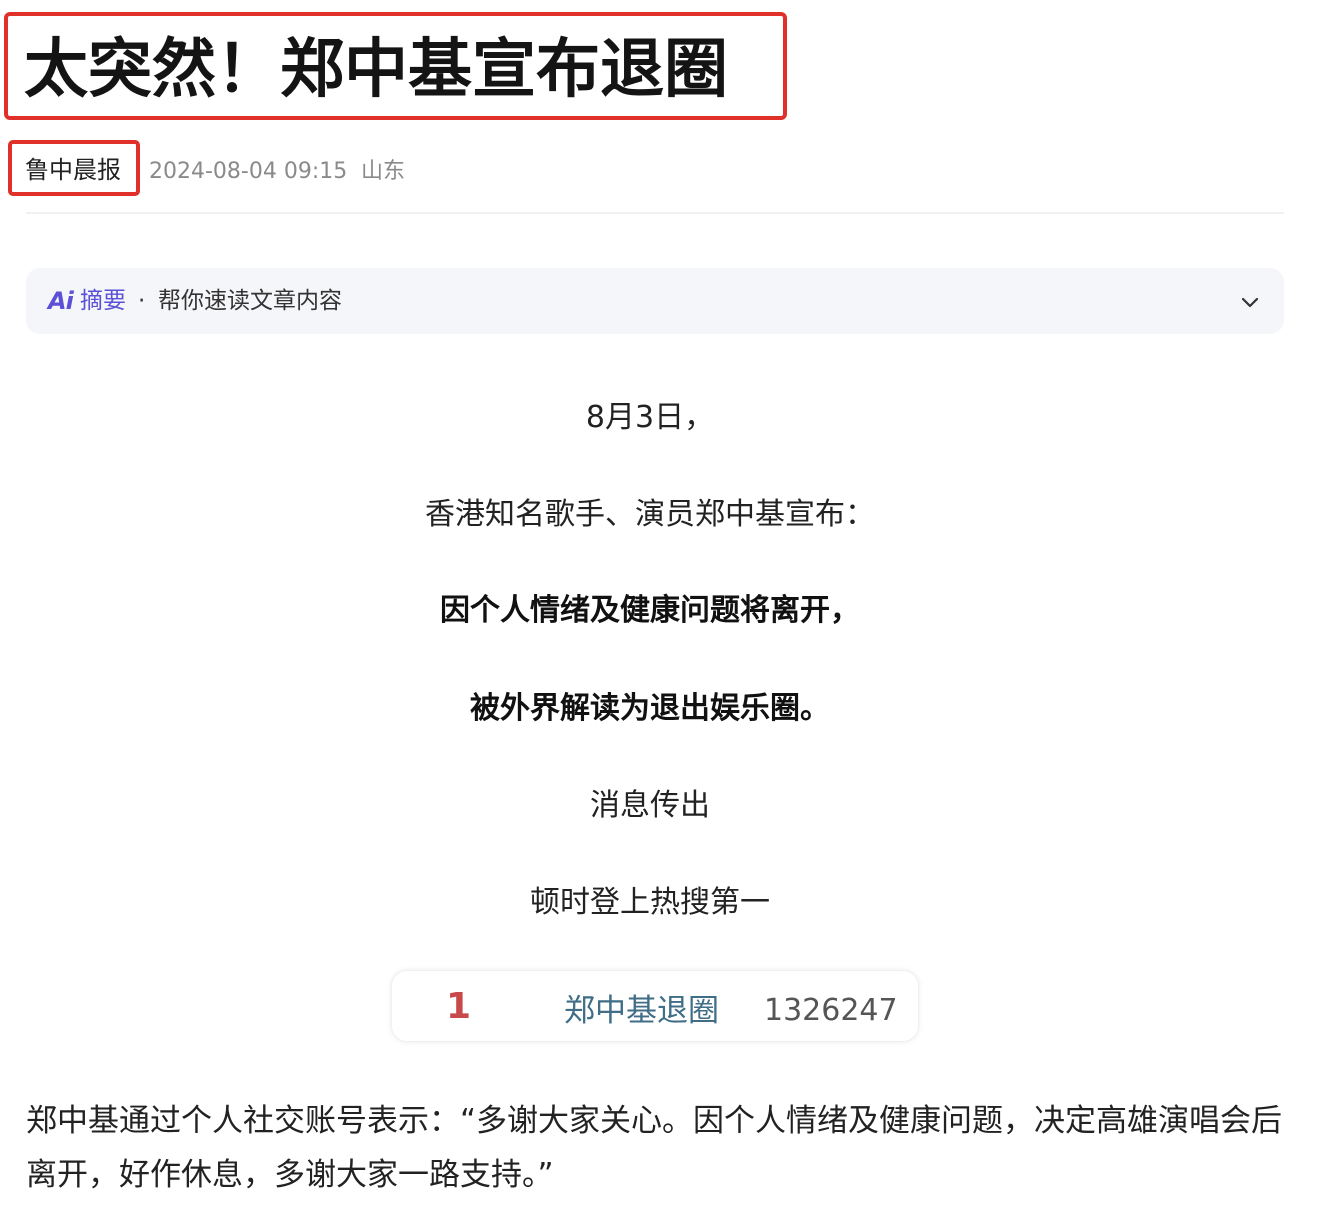 This screenshot has width=1338, height=1230. I want to click on summary-description: 帮你速读文章内容, so click(250, 301).